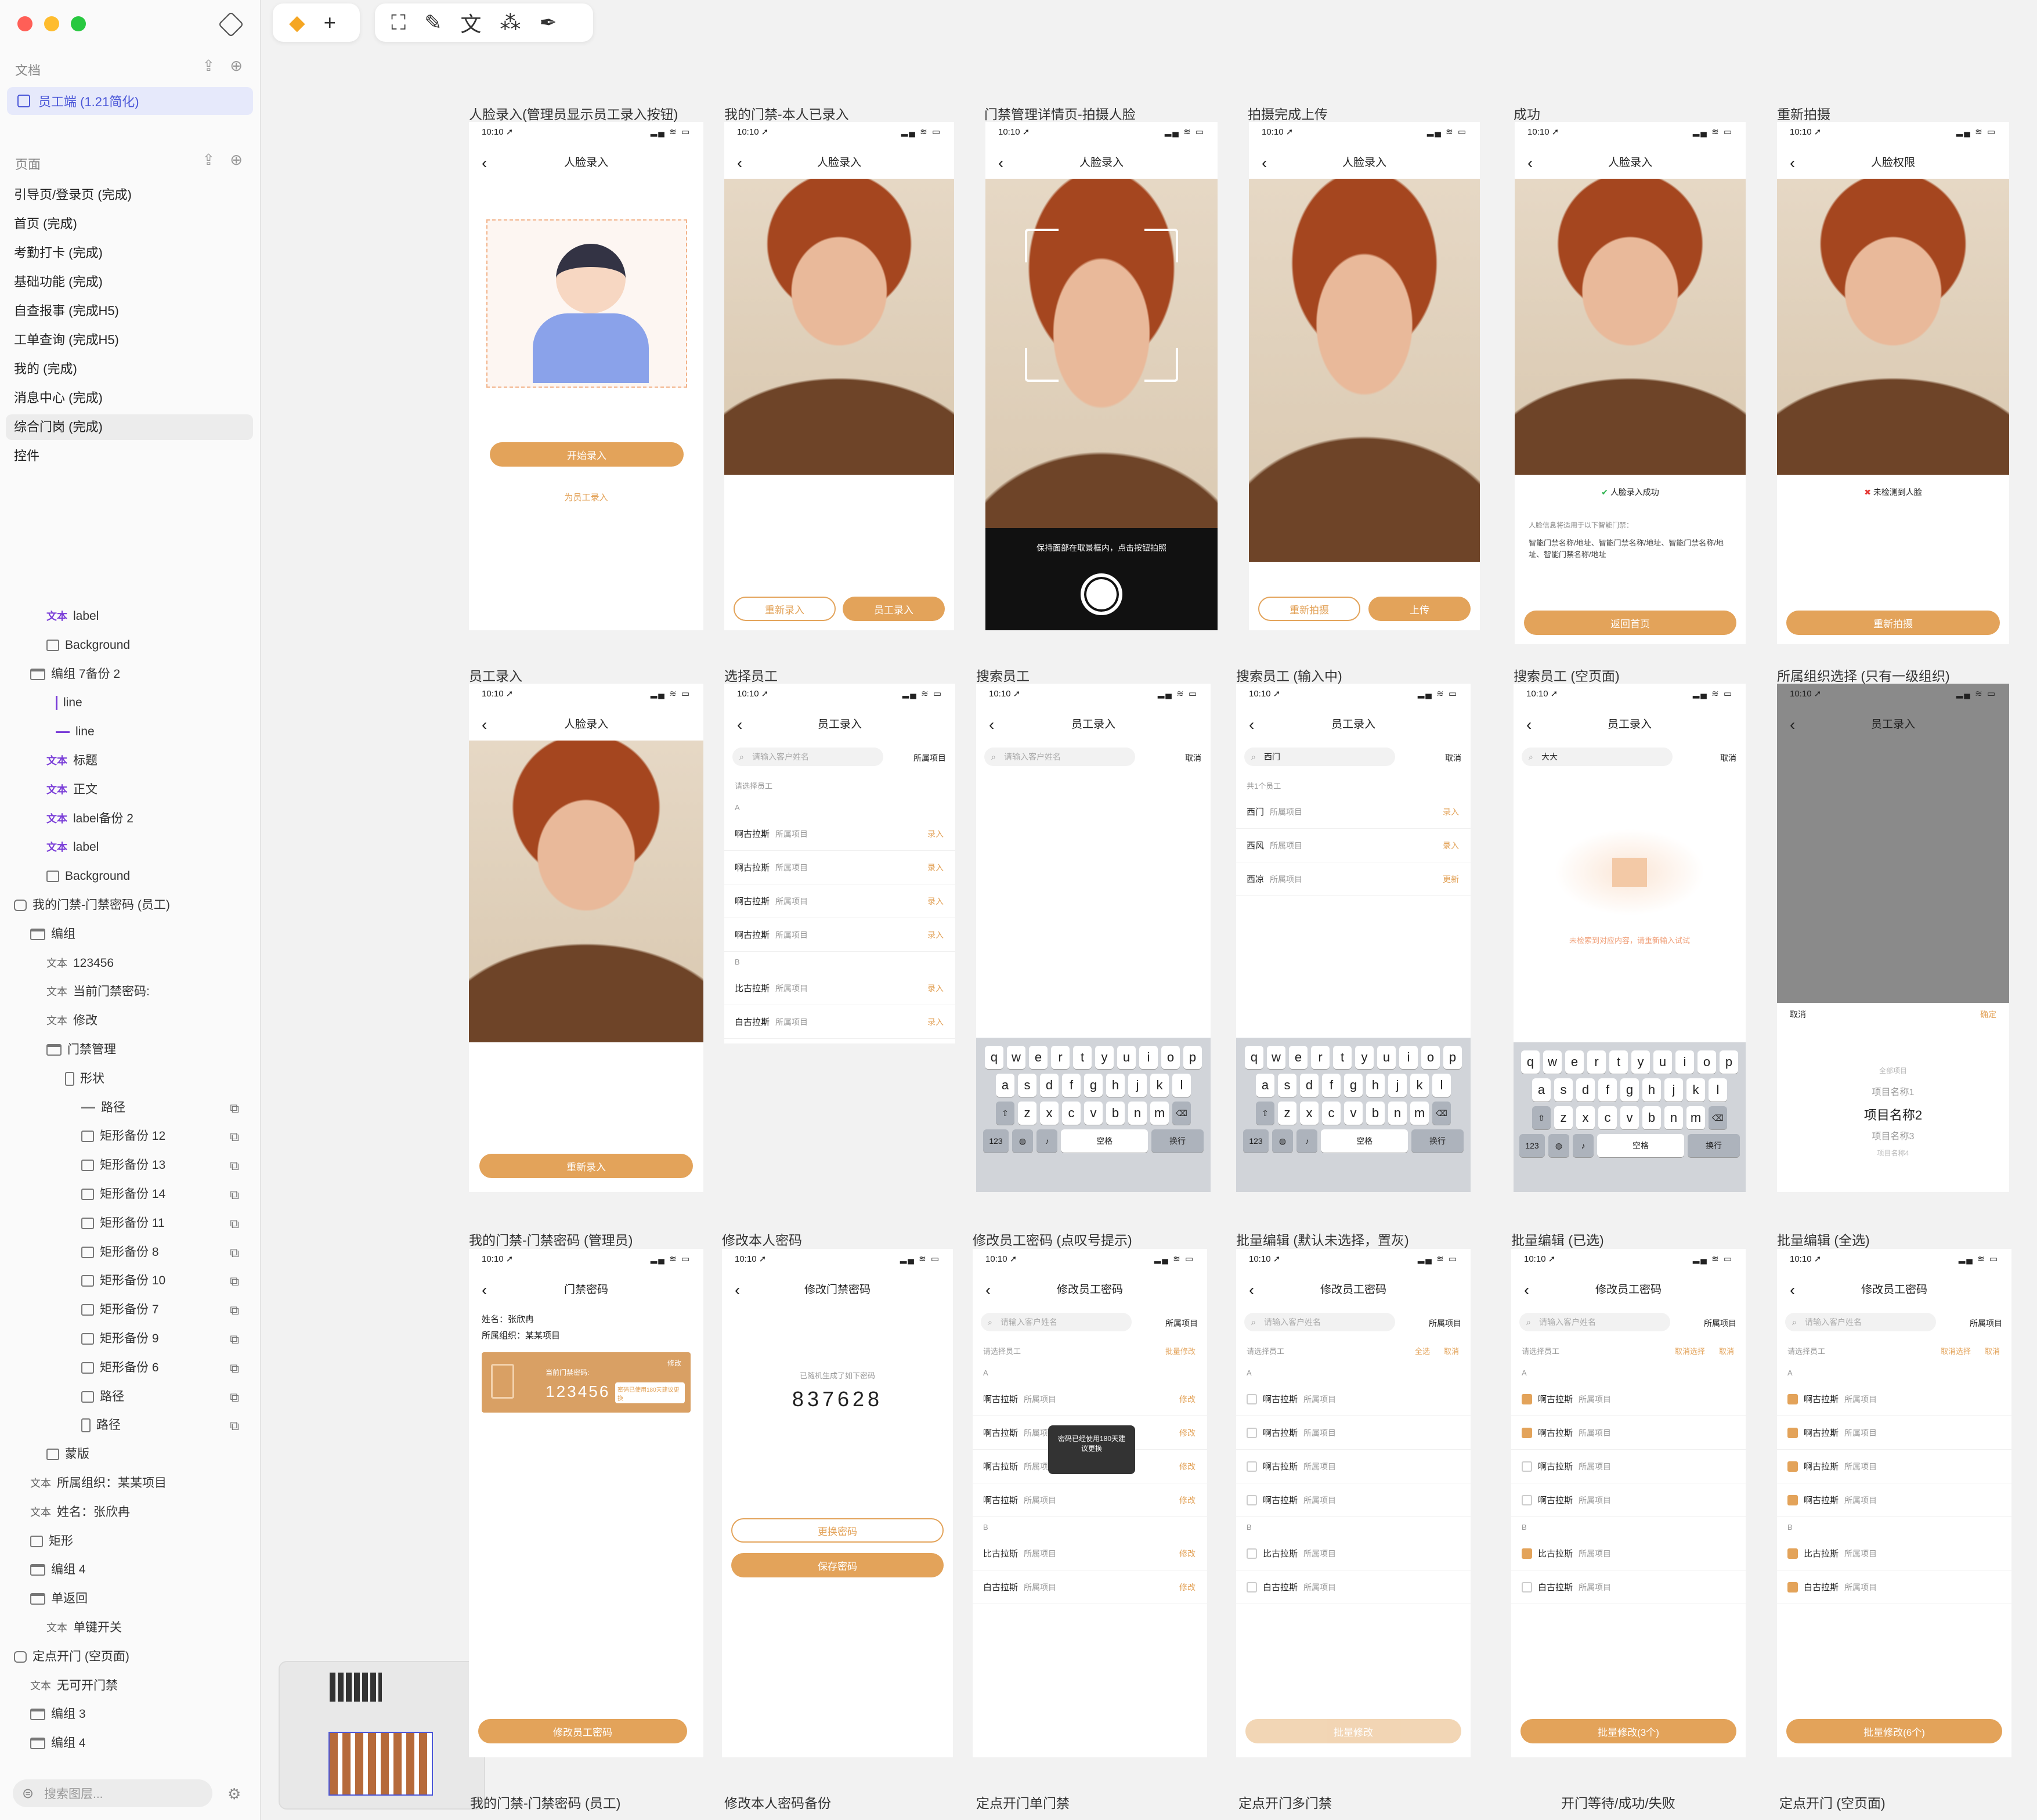 The height and width of the screenshot is (1820, 2037). I want to click on picker-option: 项目名称1, so click(1893, 1091).